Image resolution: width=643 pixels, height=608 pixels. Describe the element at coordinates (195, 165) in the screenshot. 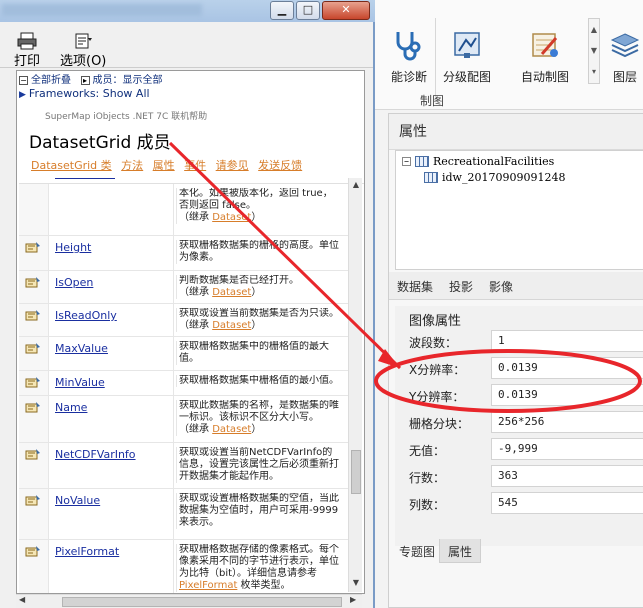

I see `link-events: 事件` at that location.